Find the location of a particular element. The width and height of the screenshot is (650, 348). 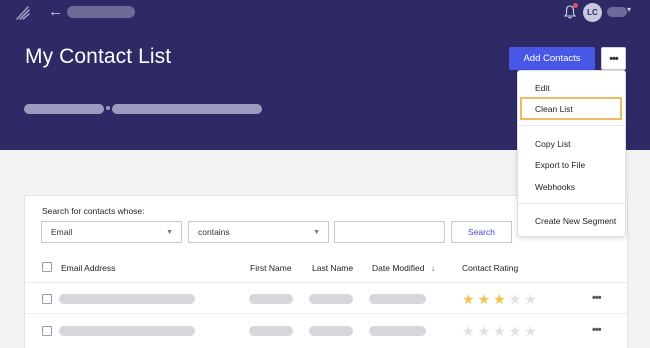

more-options-button: ••• is located at coordinates (613, 58).